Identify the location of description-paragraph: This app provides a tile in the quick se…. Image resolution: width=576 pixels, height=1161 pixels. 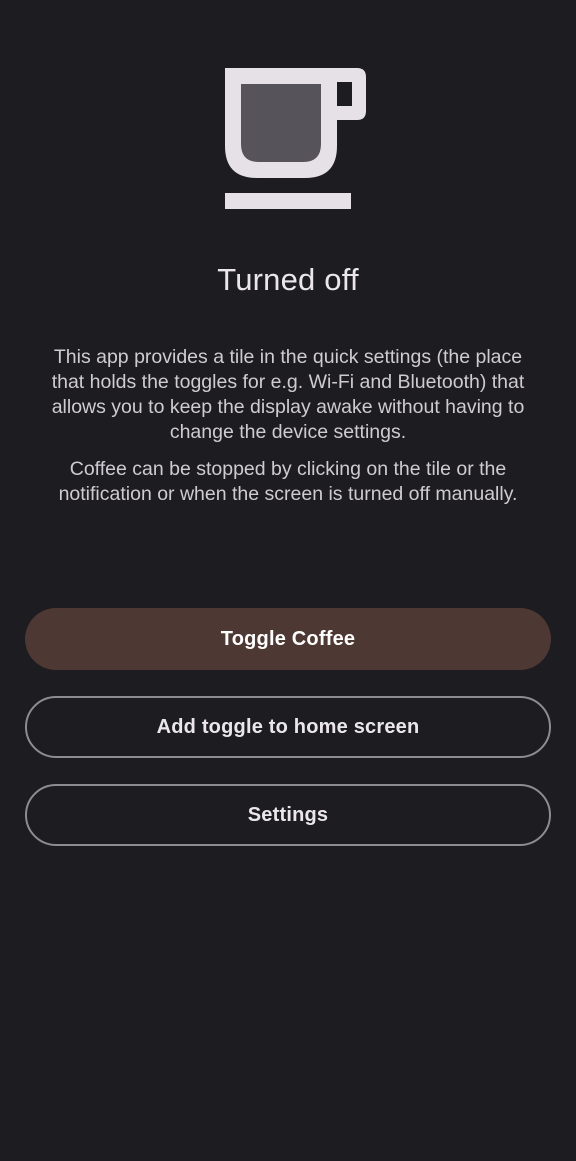
(288, 394).